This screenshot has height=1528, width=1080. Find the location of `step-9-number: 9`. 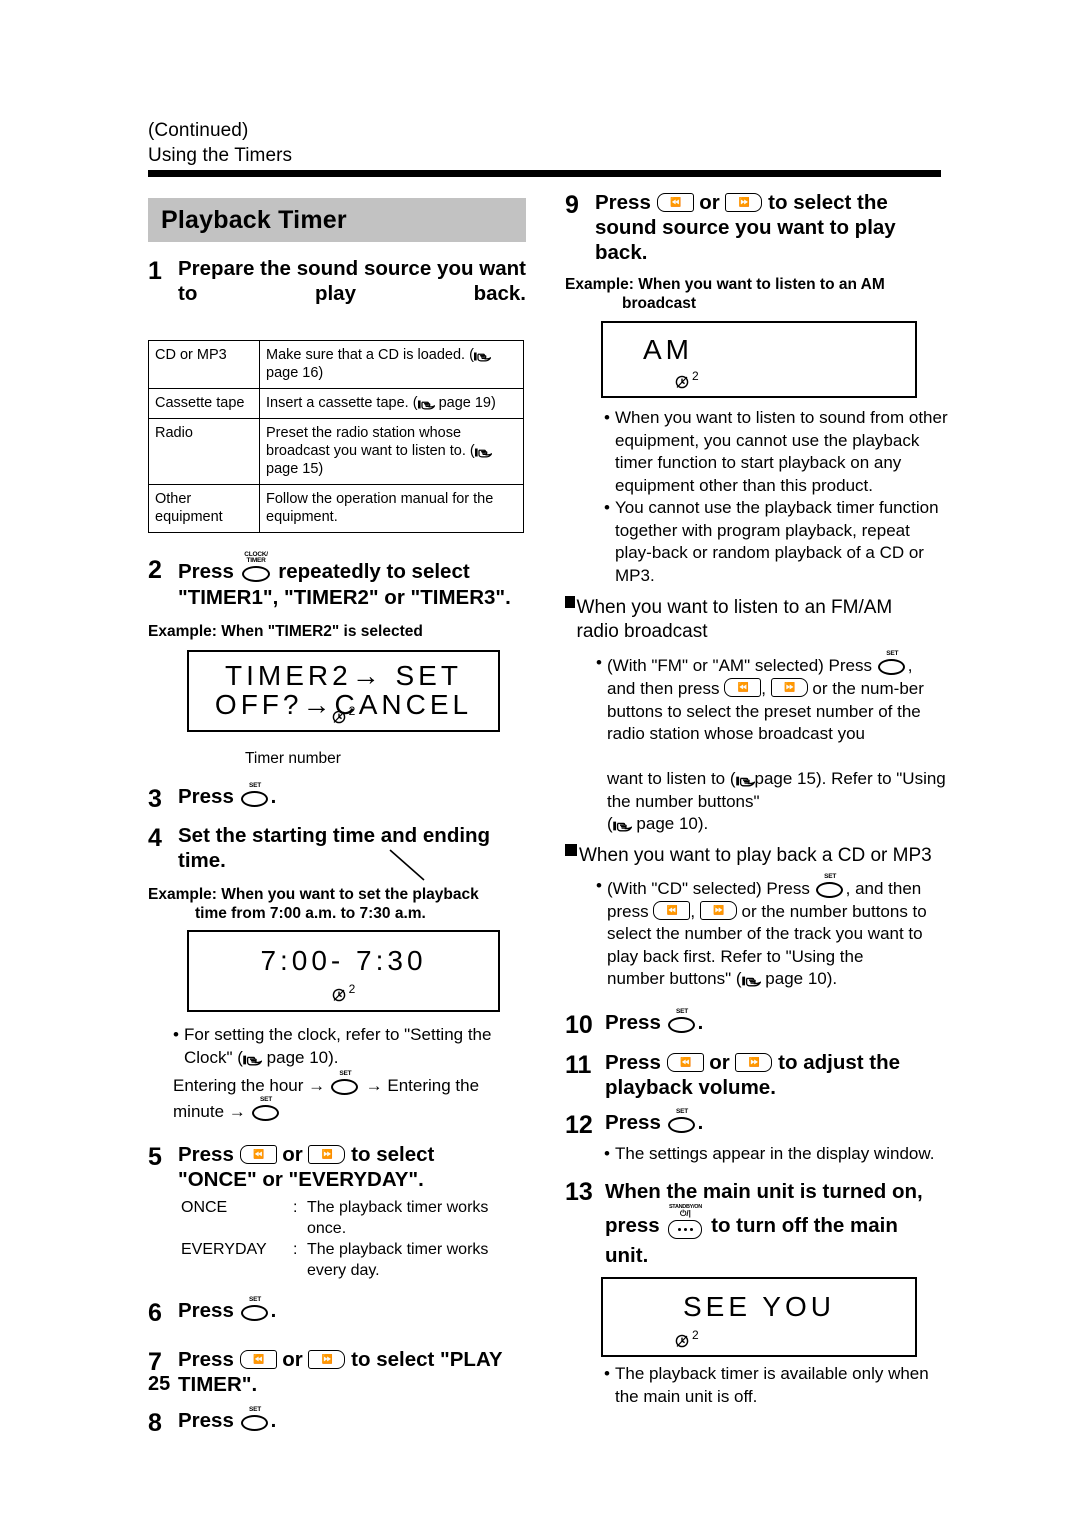

step-9-number: 9 is located at coordinates (572, 205).